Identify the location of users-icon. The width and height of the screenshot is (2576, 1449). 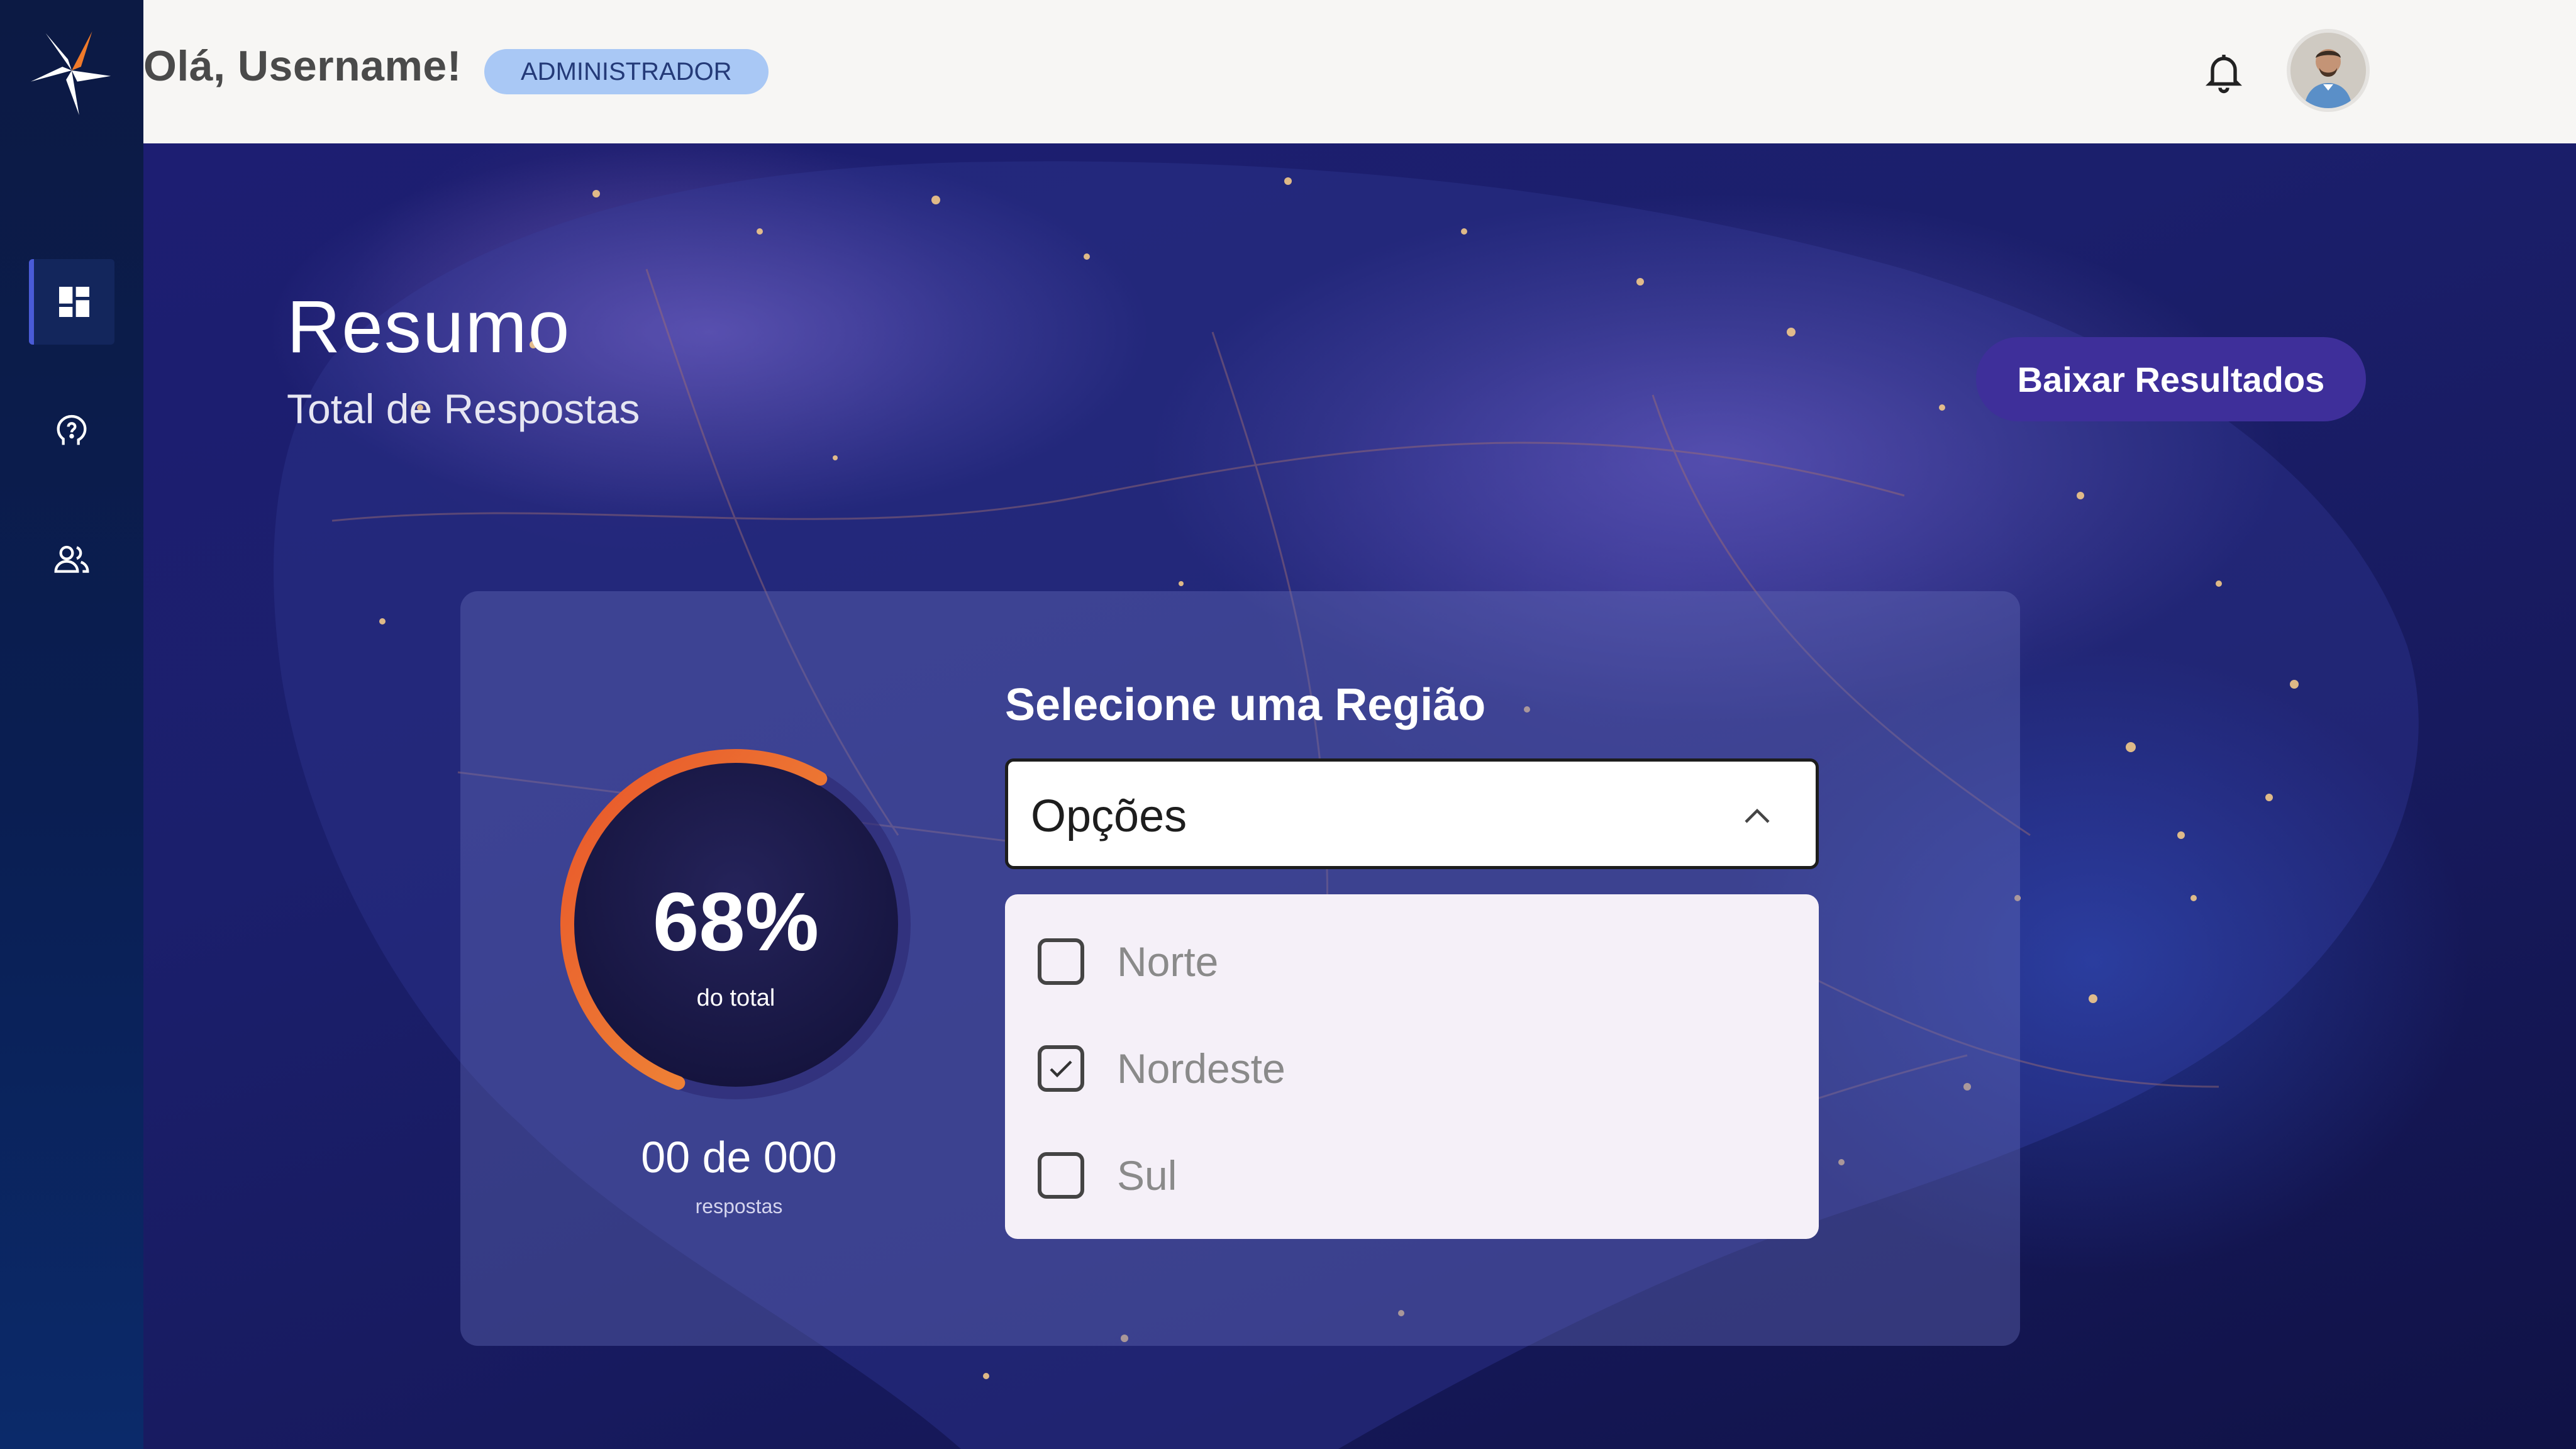
(71, 559).